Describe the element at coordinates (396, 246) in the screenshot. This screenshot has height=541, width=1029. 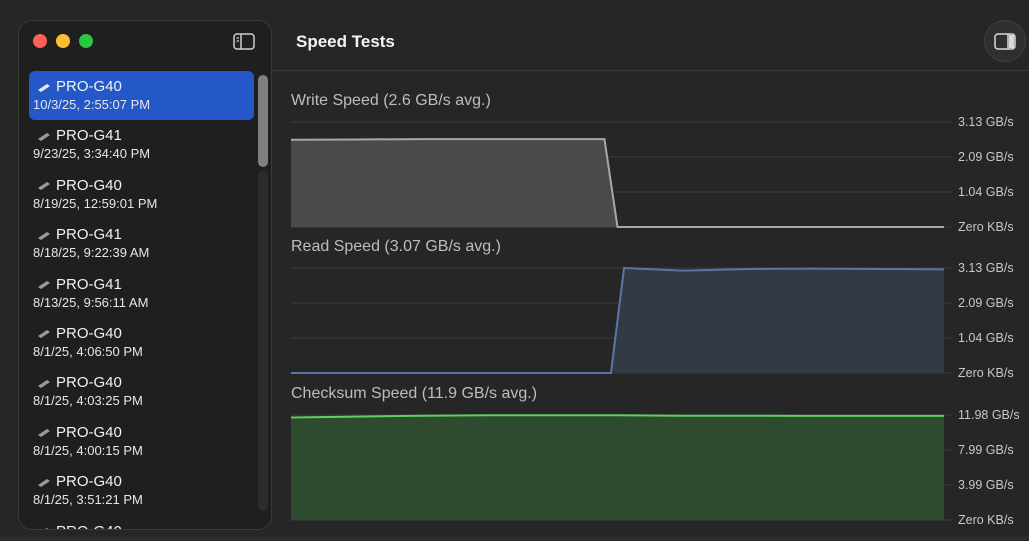
I see `read-chart-title: Read Speed (3.07 GB/s avg.)` at that location.